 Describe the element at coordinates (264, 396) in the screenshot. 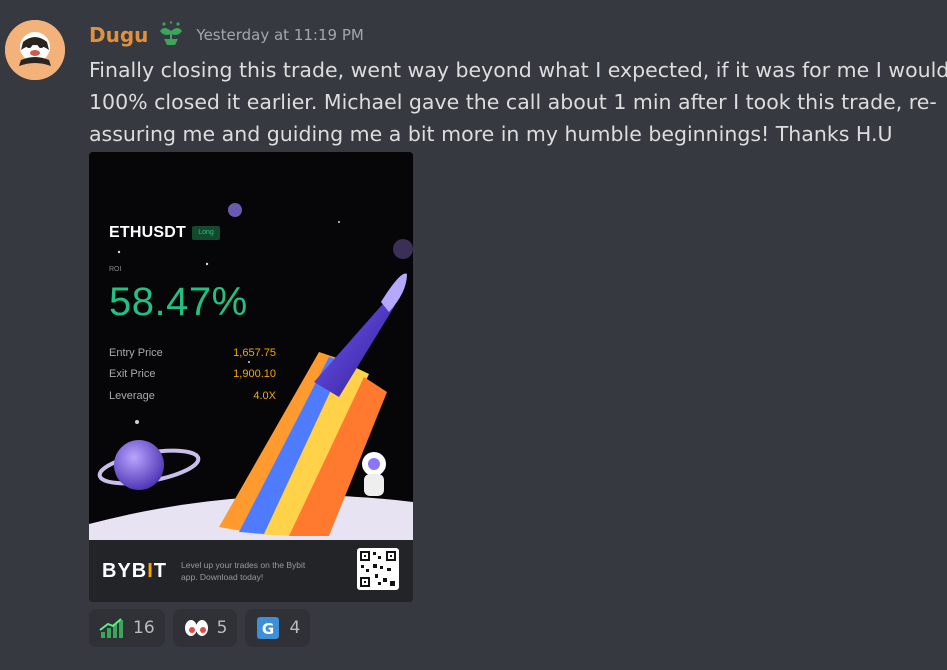

I see `leverage-value: 4.0X` at that location.